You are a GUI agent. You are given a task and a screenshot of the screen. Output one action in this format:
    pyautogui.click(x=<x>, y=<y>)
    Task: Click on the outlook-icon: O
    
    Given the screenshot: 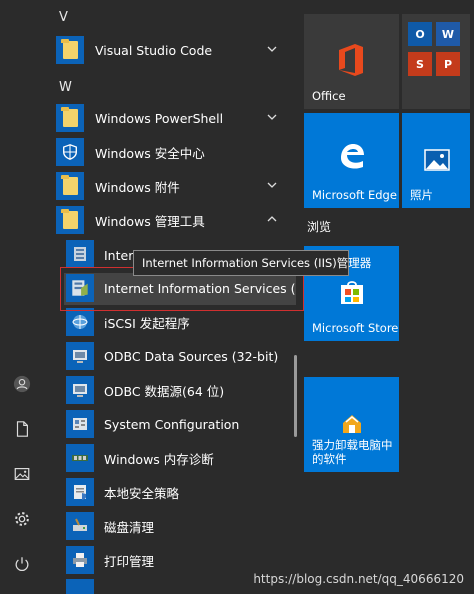 What is the action you would take?
    pyautogui.click(x=420, y=34)
    